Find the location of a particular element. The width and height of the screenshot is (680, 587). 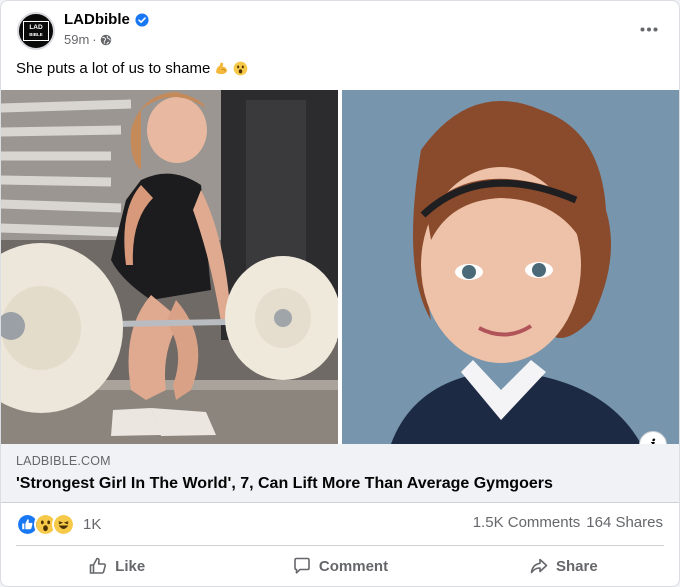

post-caption: She puts a lot of us to shame is located at coordinates (132, 68).